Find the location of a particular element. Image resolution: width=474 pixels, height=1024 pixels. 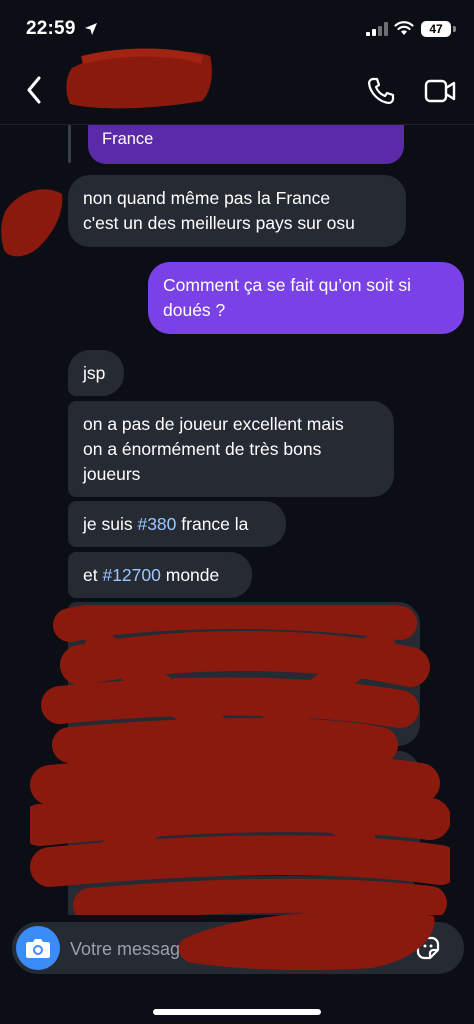

message-text: france la is located at coordinates (212, 524).